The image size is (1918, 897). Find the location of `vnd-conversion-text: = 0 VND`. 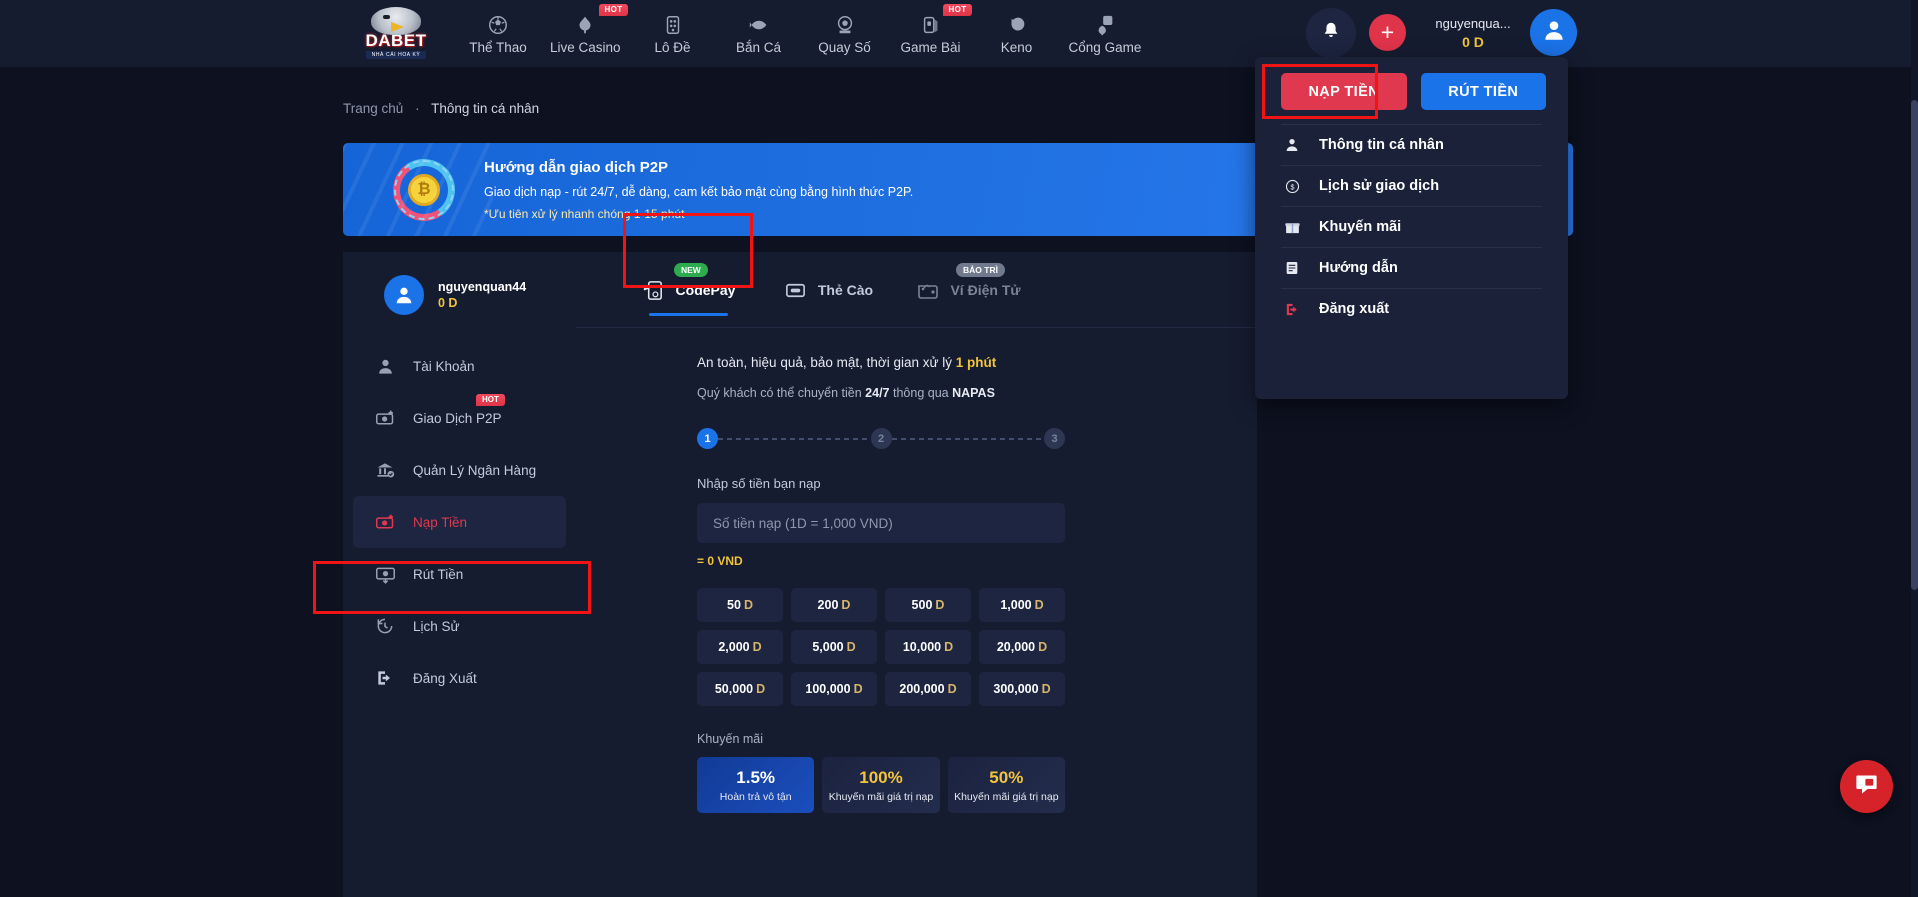

vnd-conversion-text: = 0 VND is located at coordinates (720, 561).